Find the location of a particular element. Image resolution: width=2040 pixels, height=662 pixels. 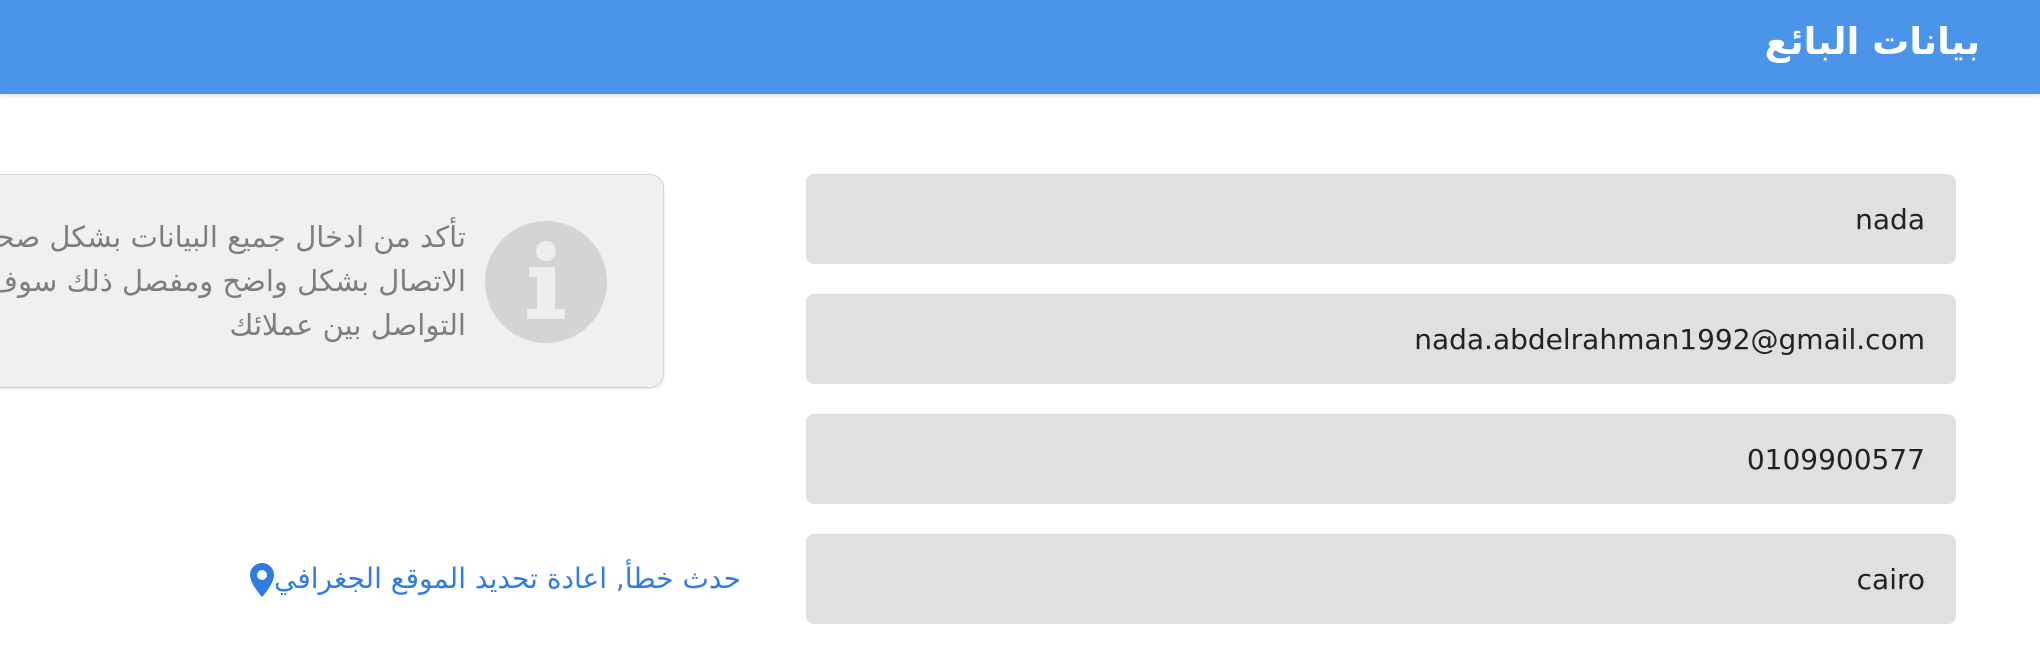

phone-field is located at coordinates (1381, 459).